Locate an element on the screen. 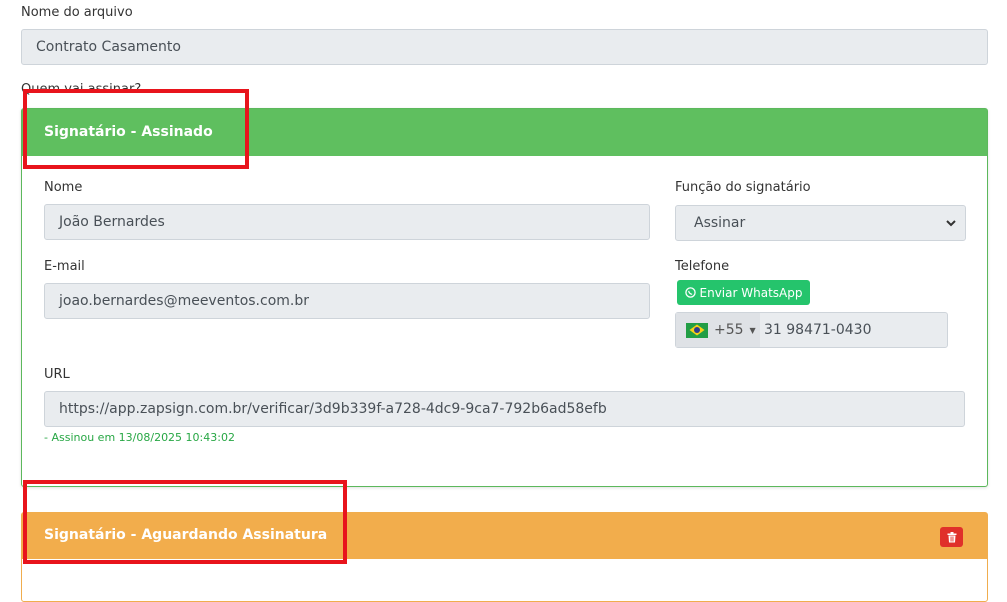 This screenshot has width=1007, height=602. whatsapp-icon is located at coordinates (690, 292).